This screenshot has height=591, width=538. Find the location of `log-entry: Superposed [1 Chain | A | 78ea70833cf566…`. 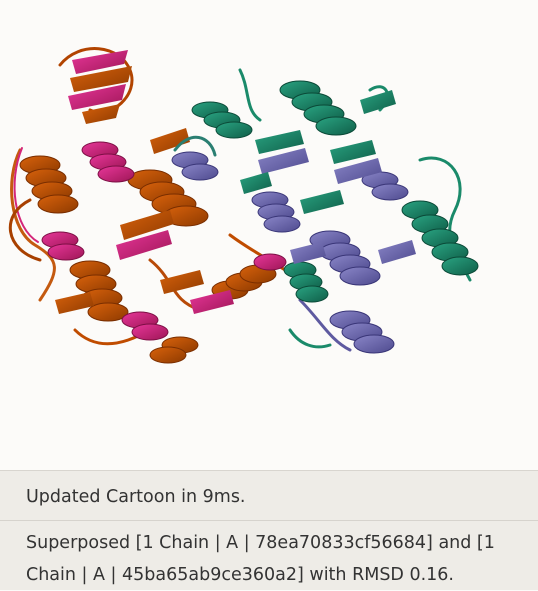

log-entry: Superposed [1 Chain | A | 78ea70833cf566… is located at coordinates (260, 559).